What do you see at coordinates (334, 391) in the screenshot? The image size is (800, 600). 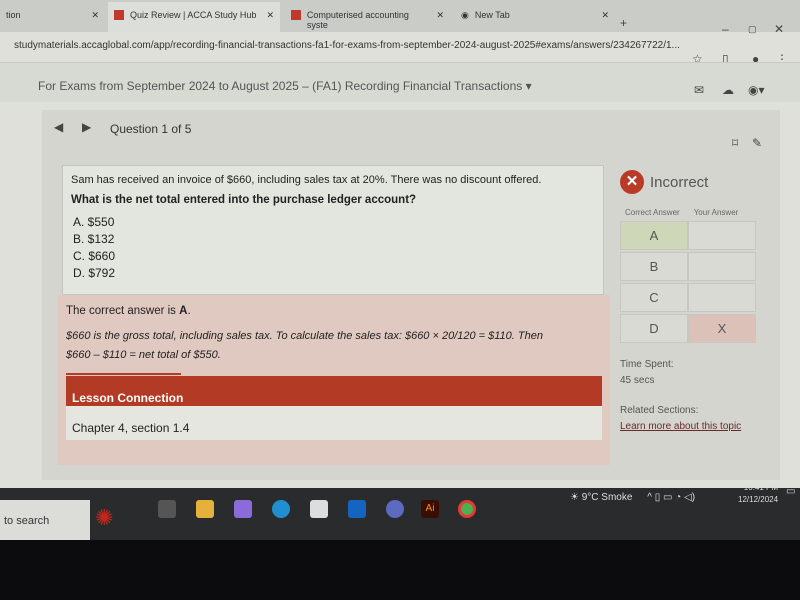 I see `lesson-connection-header: Lesson Connection` at bounding box center [334, 391].